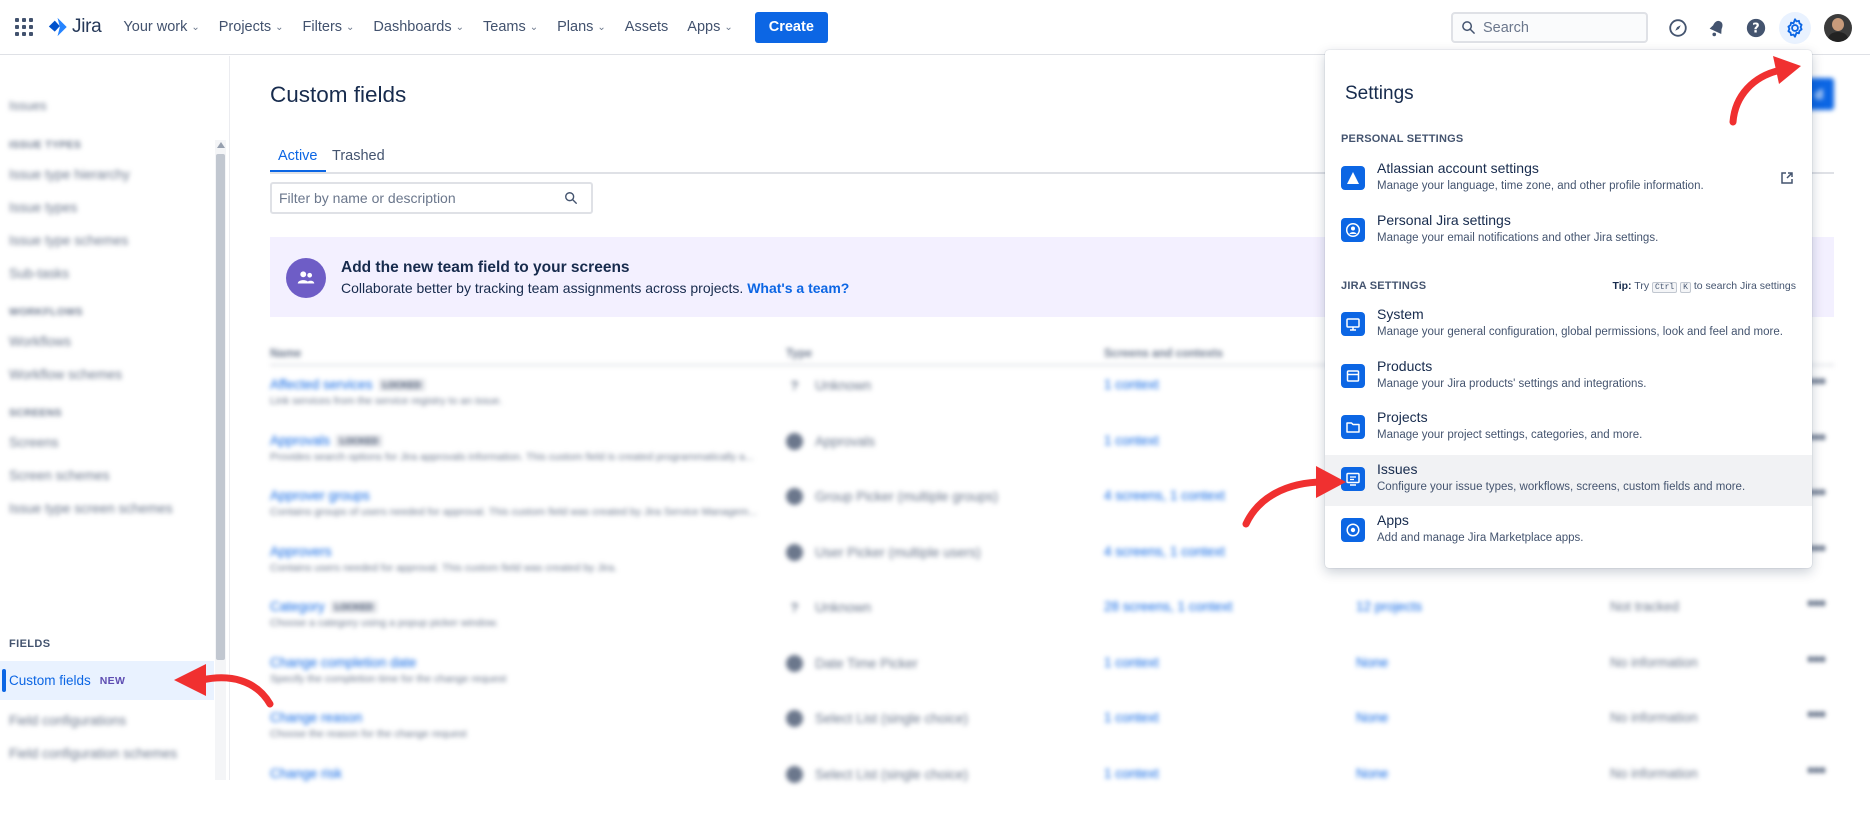 This screenshot has height=821, width=1870. I want to click on nav-item-apps: Apps ⌄, so click(709, 27).